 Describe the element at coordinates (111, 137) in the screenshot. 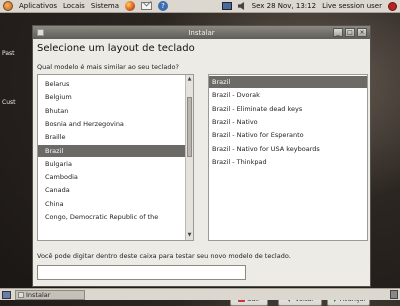

I see `country-list-item: Braille` at that location.